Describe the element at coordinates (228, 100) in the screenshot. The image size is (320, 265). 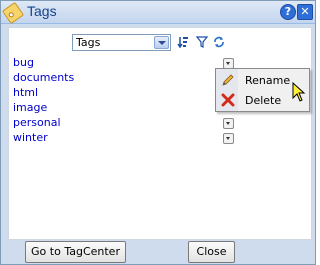
I see `delete-icon` at that location.